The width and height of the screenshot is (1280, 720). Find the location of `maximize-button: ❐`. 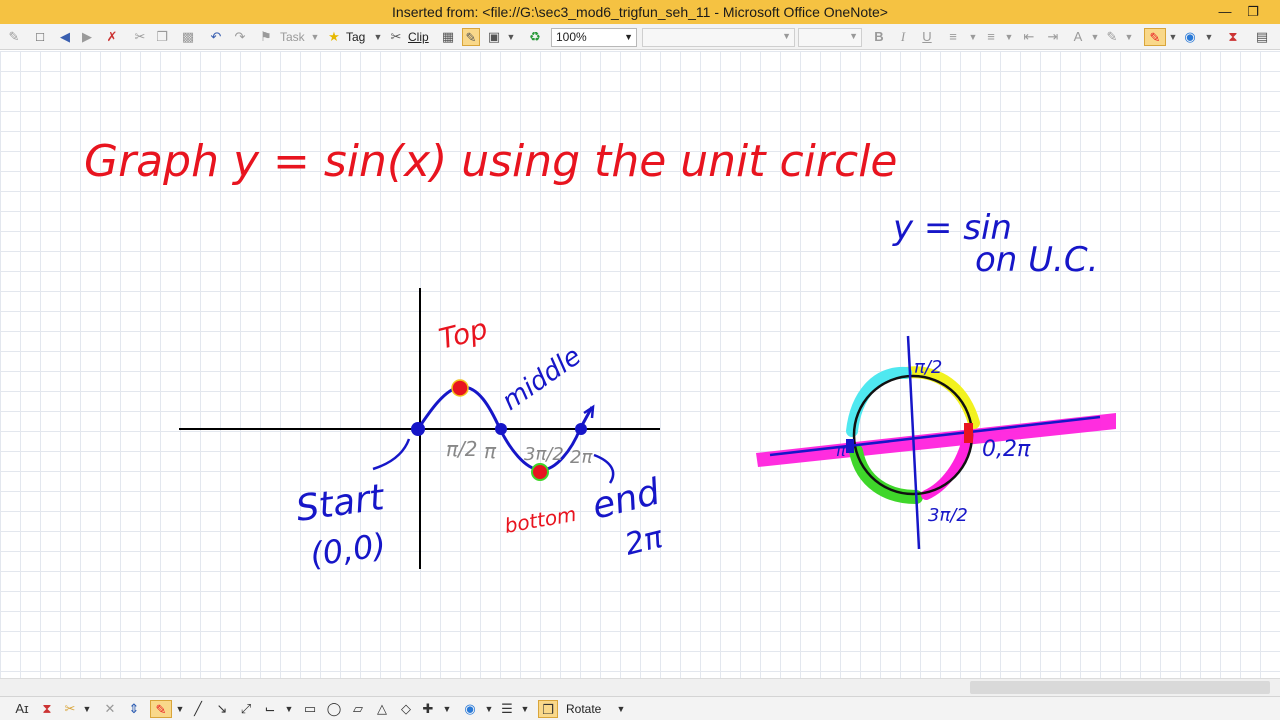

maximize-button: ❐ is located at coordinates (1253, 12).